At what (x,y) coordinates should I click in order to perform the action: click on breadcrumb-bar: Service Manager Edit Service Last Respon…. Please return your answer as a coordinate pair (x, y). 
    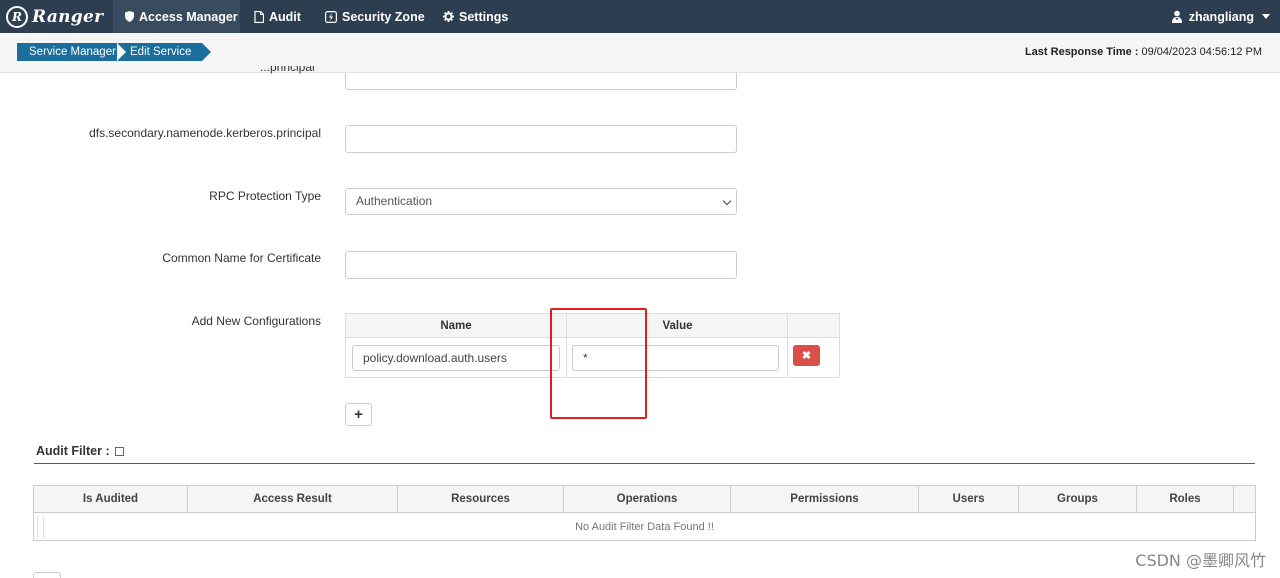
    Looking at the image, I should click on (640, 53).